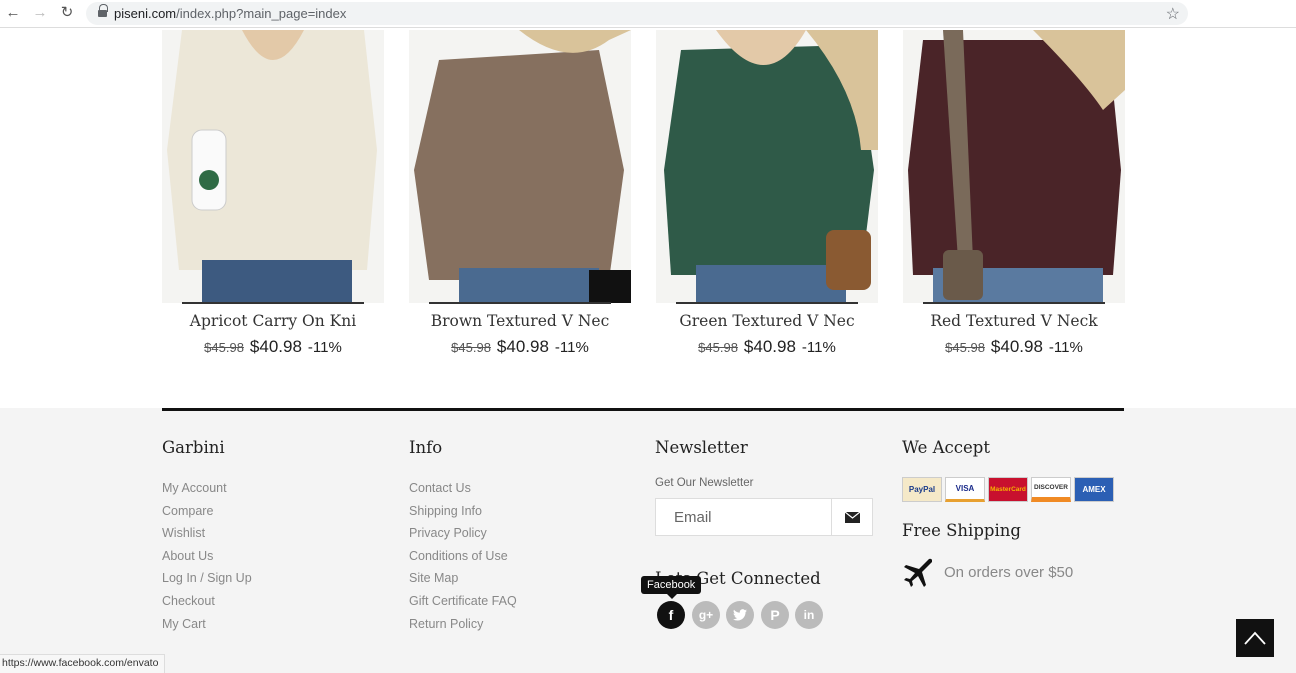 This screenshot has height=673, width=1296. What do you see at coordinates (426, 447) in the screenshot?
I see `footer-heading: Info` at bounding box center [426, 447].